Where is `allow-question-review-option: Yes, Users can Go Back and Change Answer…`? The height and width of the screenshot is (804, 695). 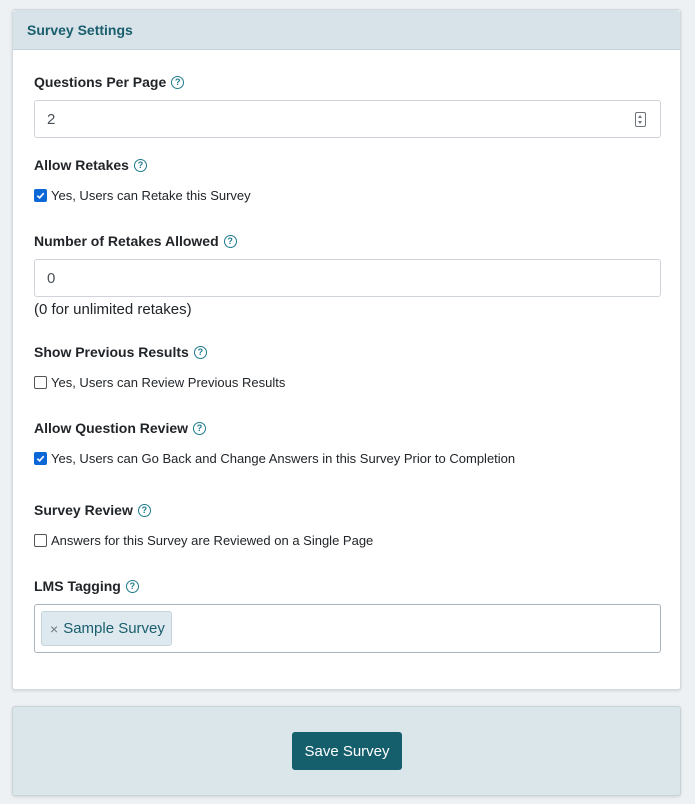
allow-question-review-option: Yes, Users can Go Back and Change Answer… is located at coordinates (274, 458).